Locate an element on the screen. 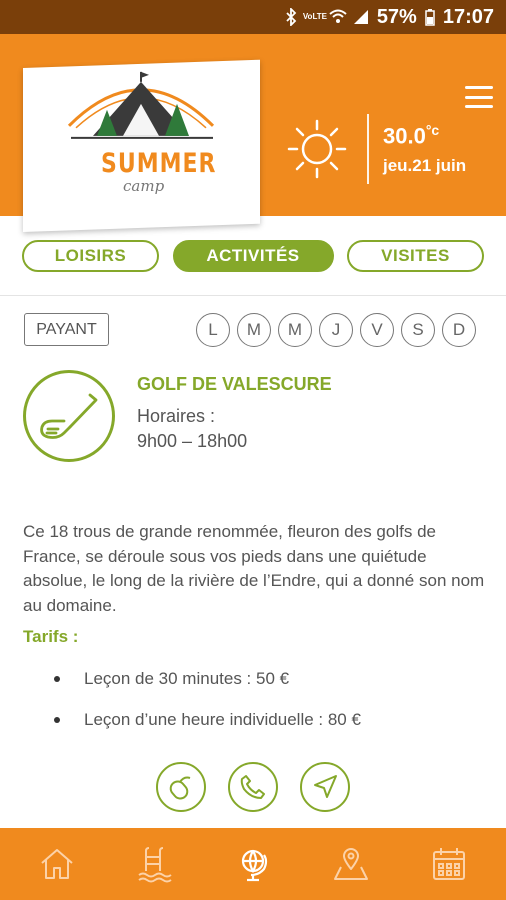 The width and height of the screenshot is (506, 900). navigation-icon is located at coordinates (325, 786).